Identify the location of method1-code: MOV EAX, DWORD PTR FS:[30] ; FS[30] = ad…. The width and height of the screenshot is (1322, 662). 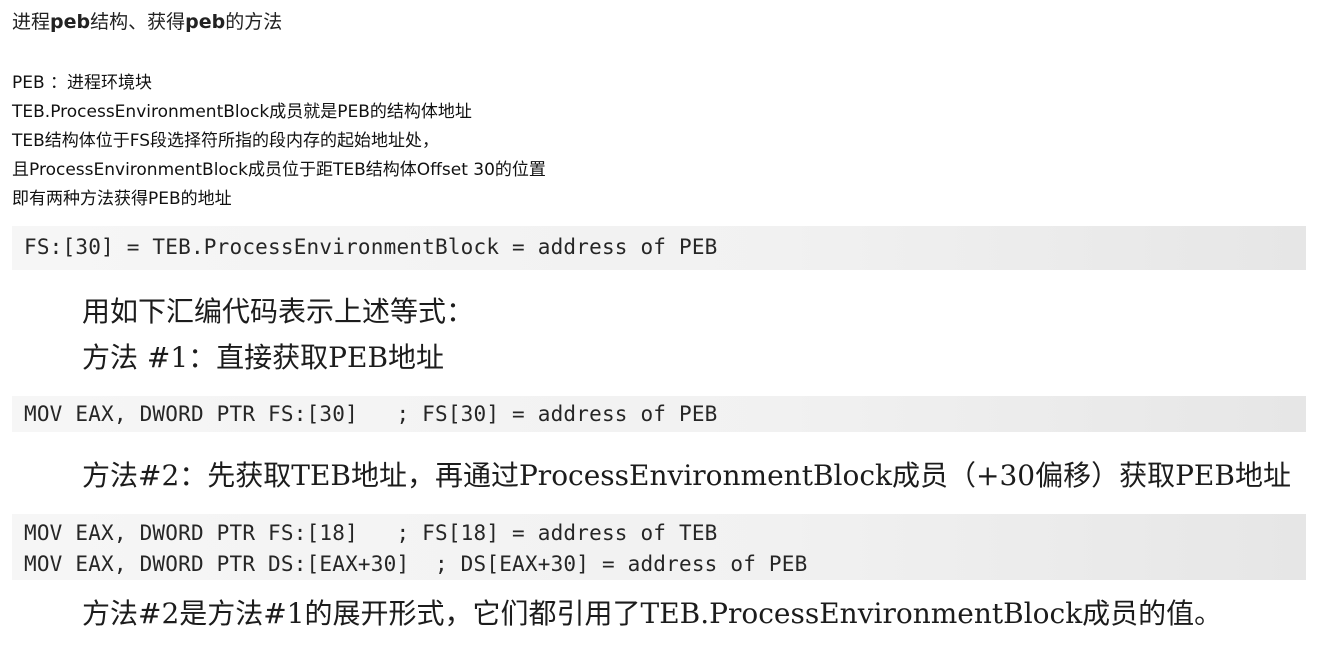
(371, 414).